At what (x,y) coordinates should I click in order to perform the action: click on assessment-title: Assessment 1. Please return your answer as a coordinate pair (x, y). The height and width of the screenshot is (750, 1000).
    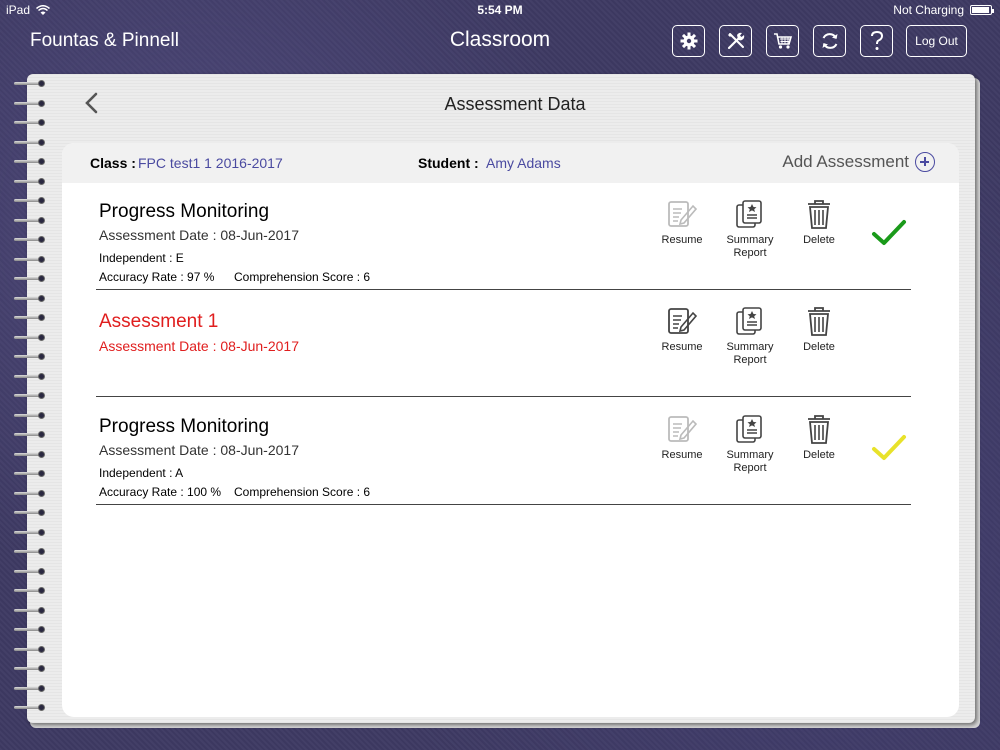
    Looking at the image, I should click on (159, 321).